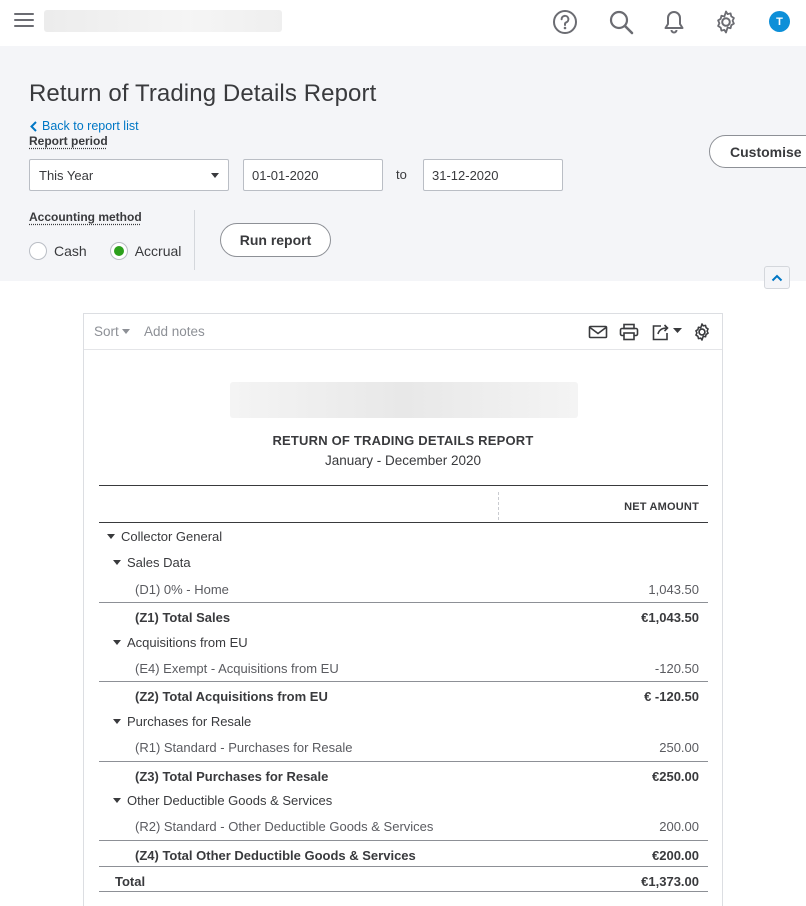 This screenshot has height=906, width=806. What do you see at coordinates (565, 22) in the screenshot?
I see `help-icon` at bounding box center [565, 22].